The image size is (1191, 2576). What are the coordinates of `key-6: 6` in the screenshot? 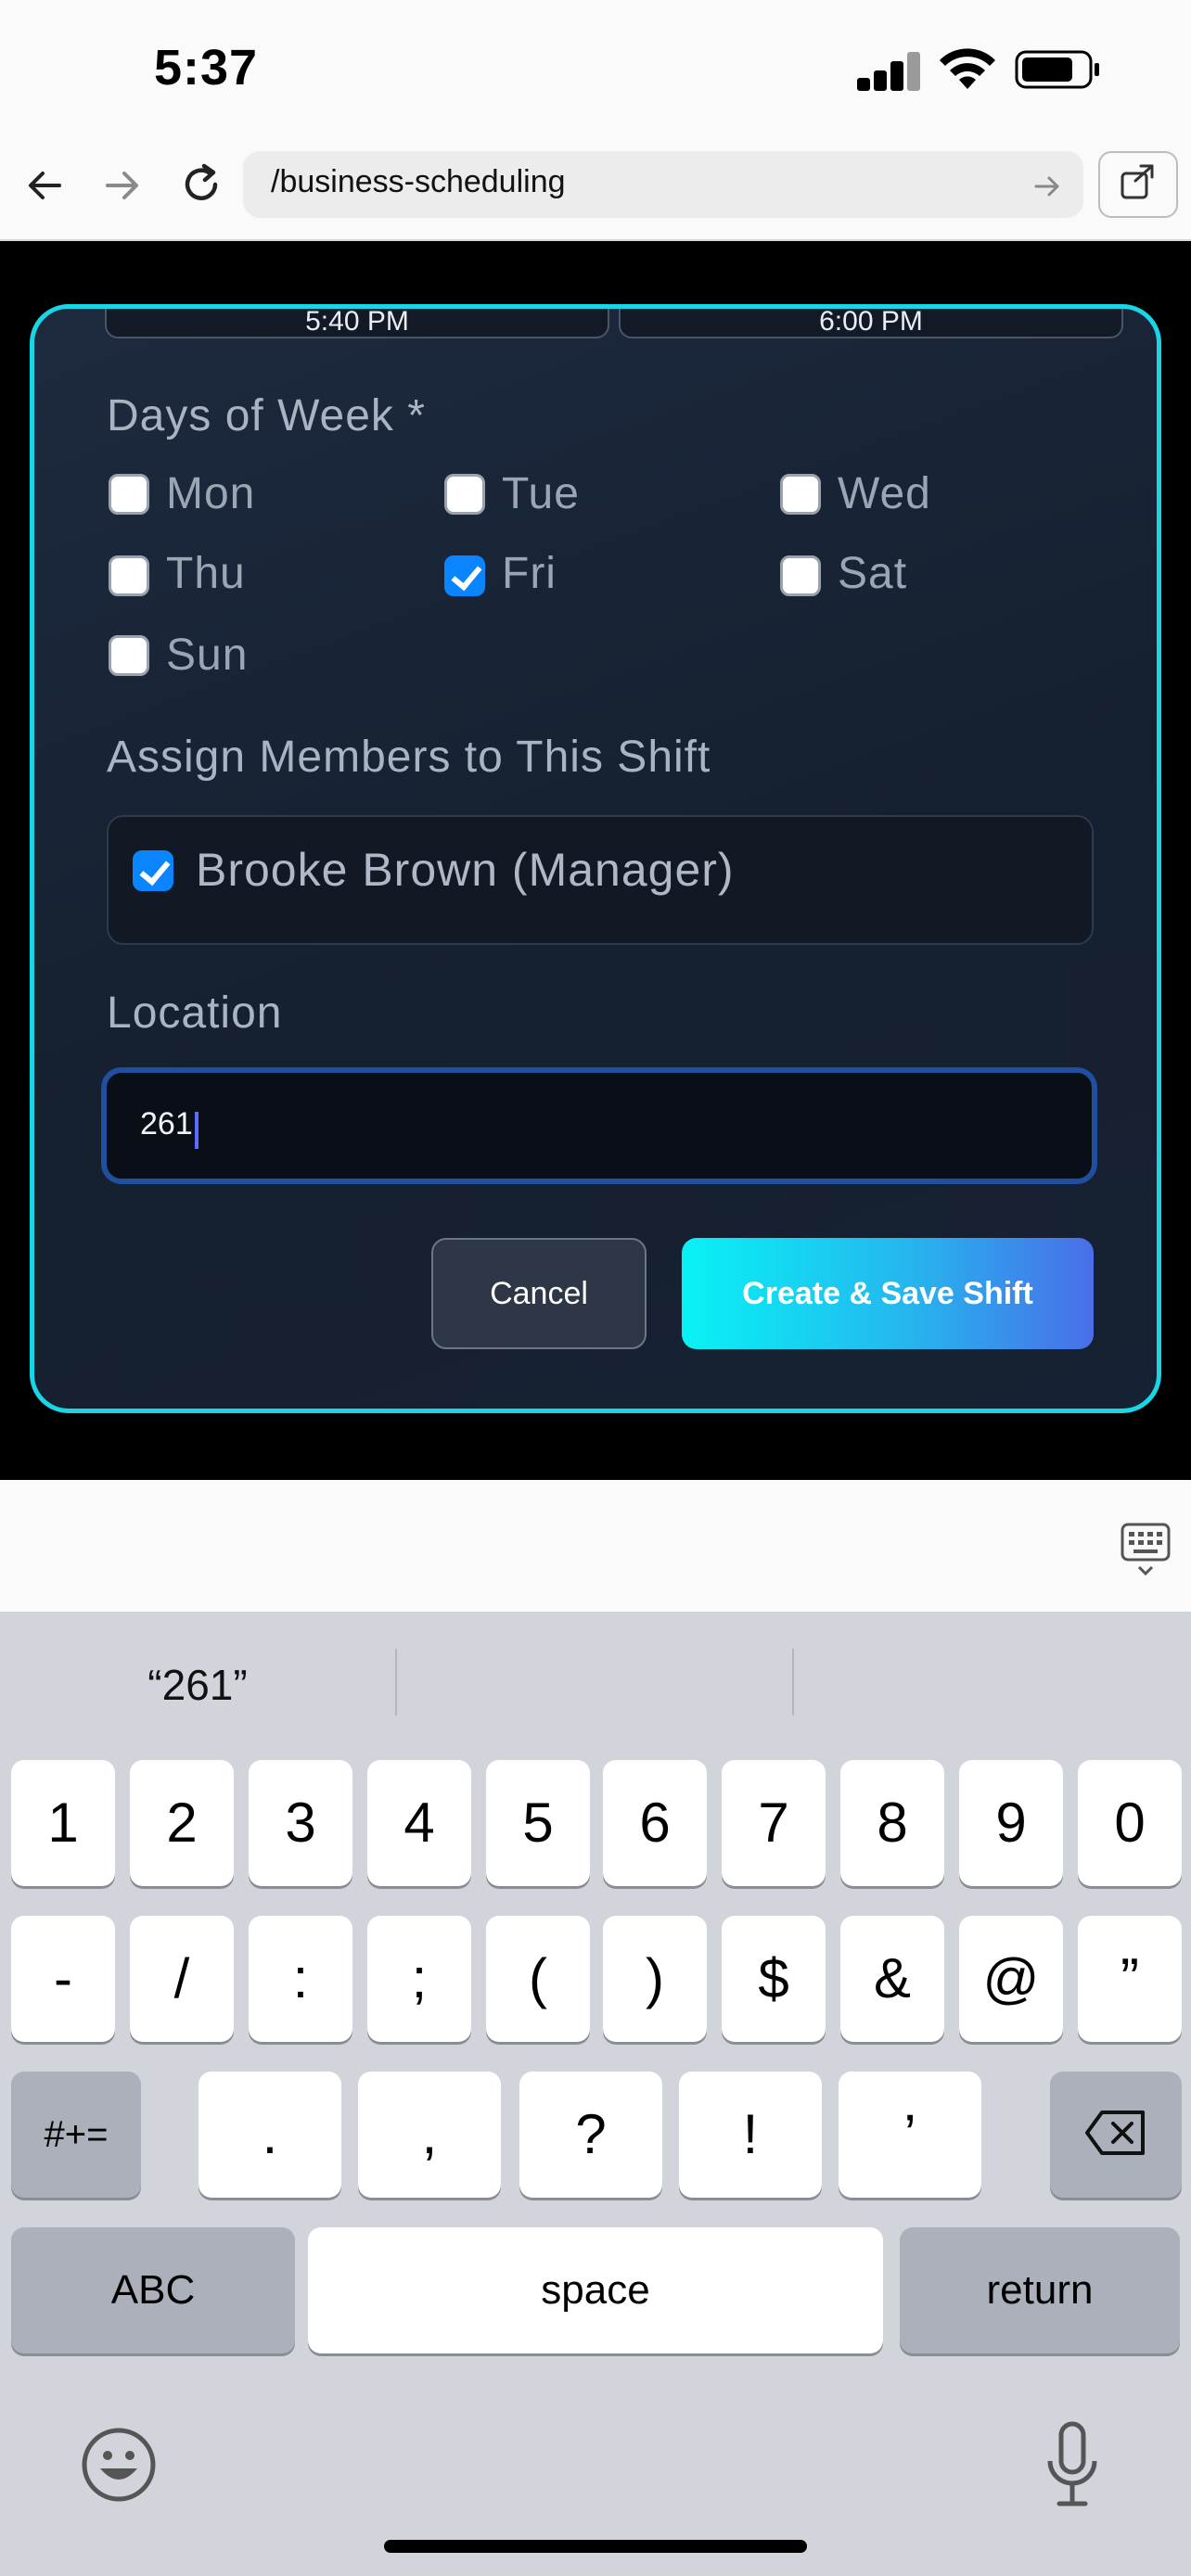 It's located at (655, 1823).